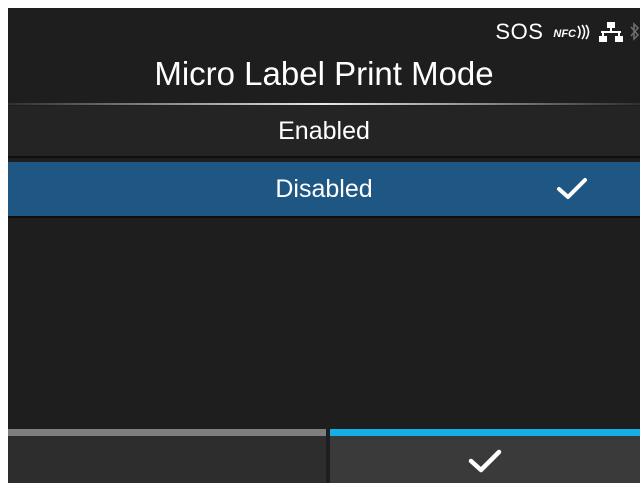  I want to click on nfc-icon: NFC, so click(571, 32).